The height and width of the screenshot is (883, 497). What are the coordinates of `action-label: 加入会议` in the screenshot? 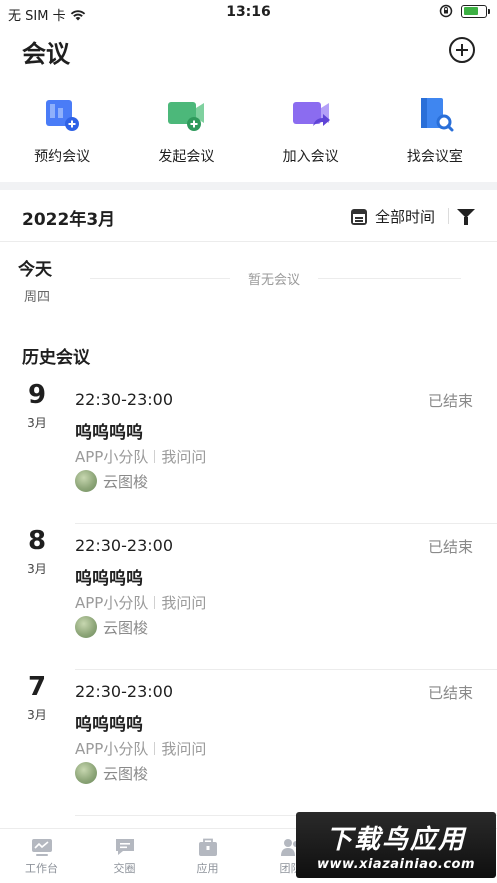 It's located at (310, 157).